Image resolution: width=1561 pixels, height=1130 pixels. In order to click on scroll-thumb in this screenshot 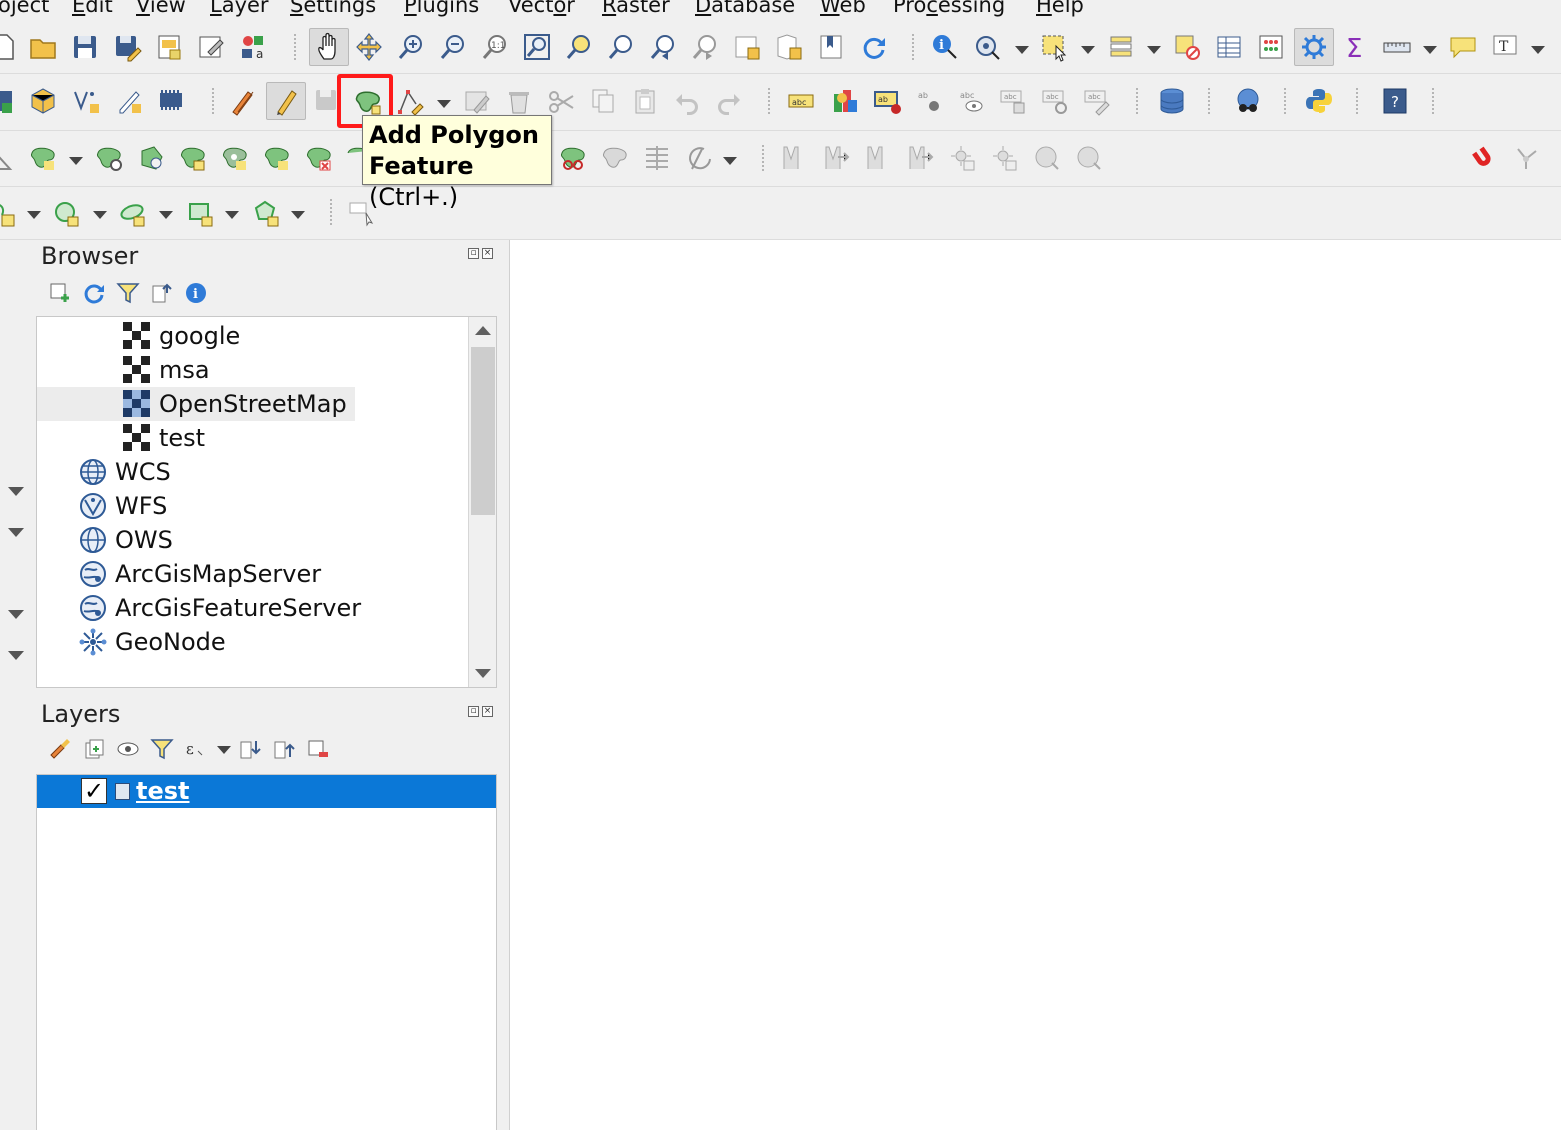, I will do `click(483, 431)`.